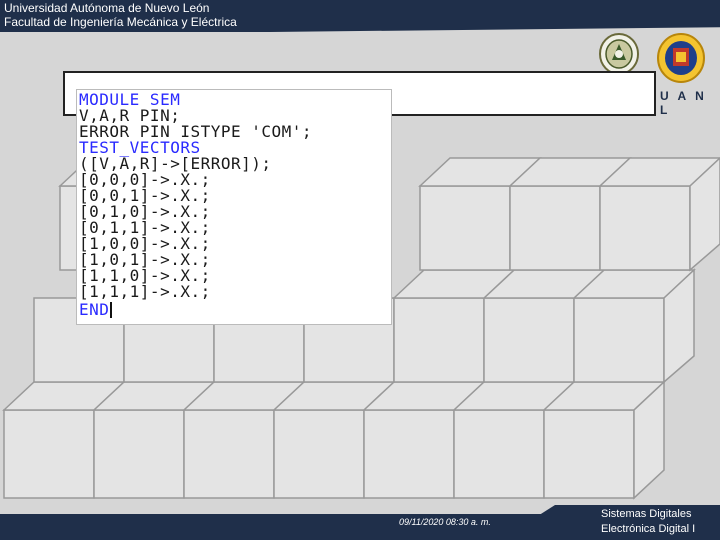  Describe the element at coordinates (111, 310) in the screenshot. I see `text-caret` at that location.